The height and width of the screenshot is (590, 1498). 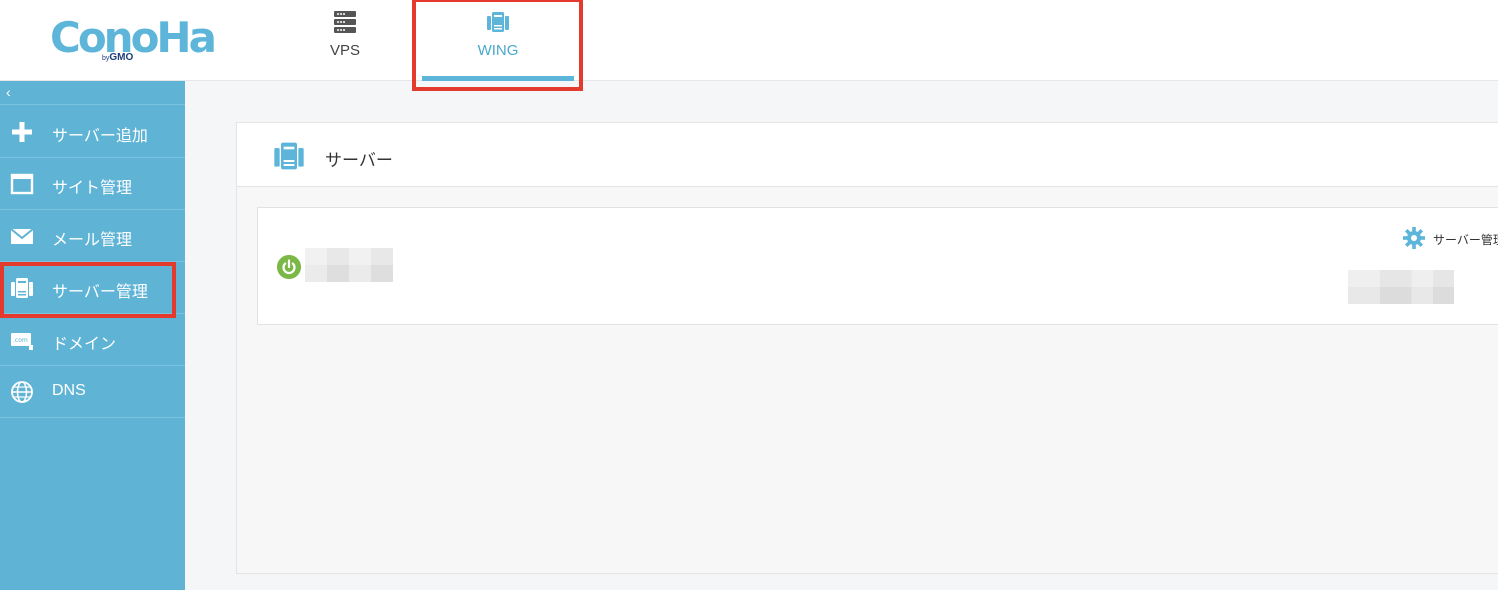 I want to click on domain-com-icon: .com, so click(x=22, y=341).